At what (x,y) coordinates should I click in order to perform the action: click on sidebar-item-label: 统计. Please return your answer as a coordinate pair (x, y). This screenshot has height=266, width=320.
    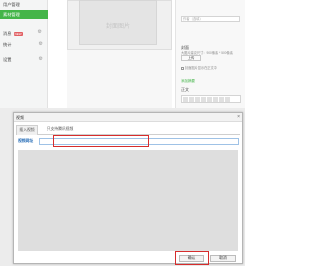
    Looking at the image, I should click on (7, 44).